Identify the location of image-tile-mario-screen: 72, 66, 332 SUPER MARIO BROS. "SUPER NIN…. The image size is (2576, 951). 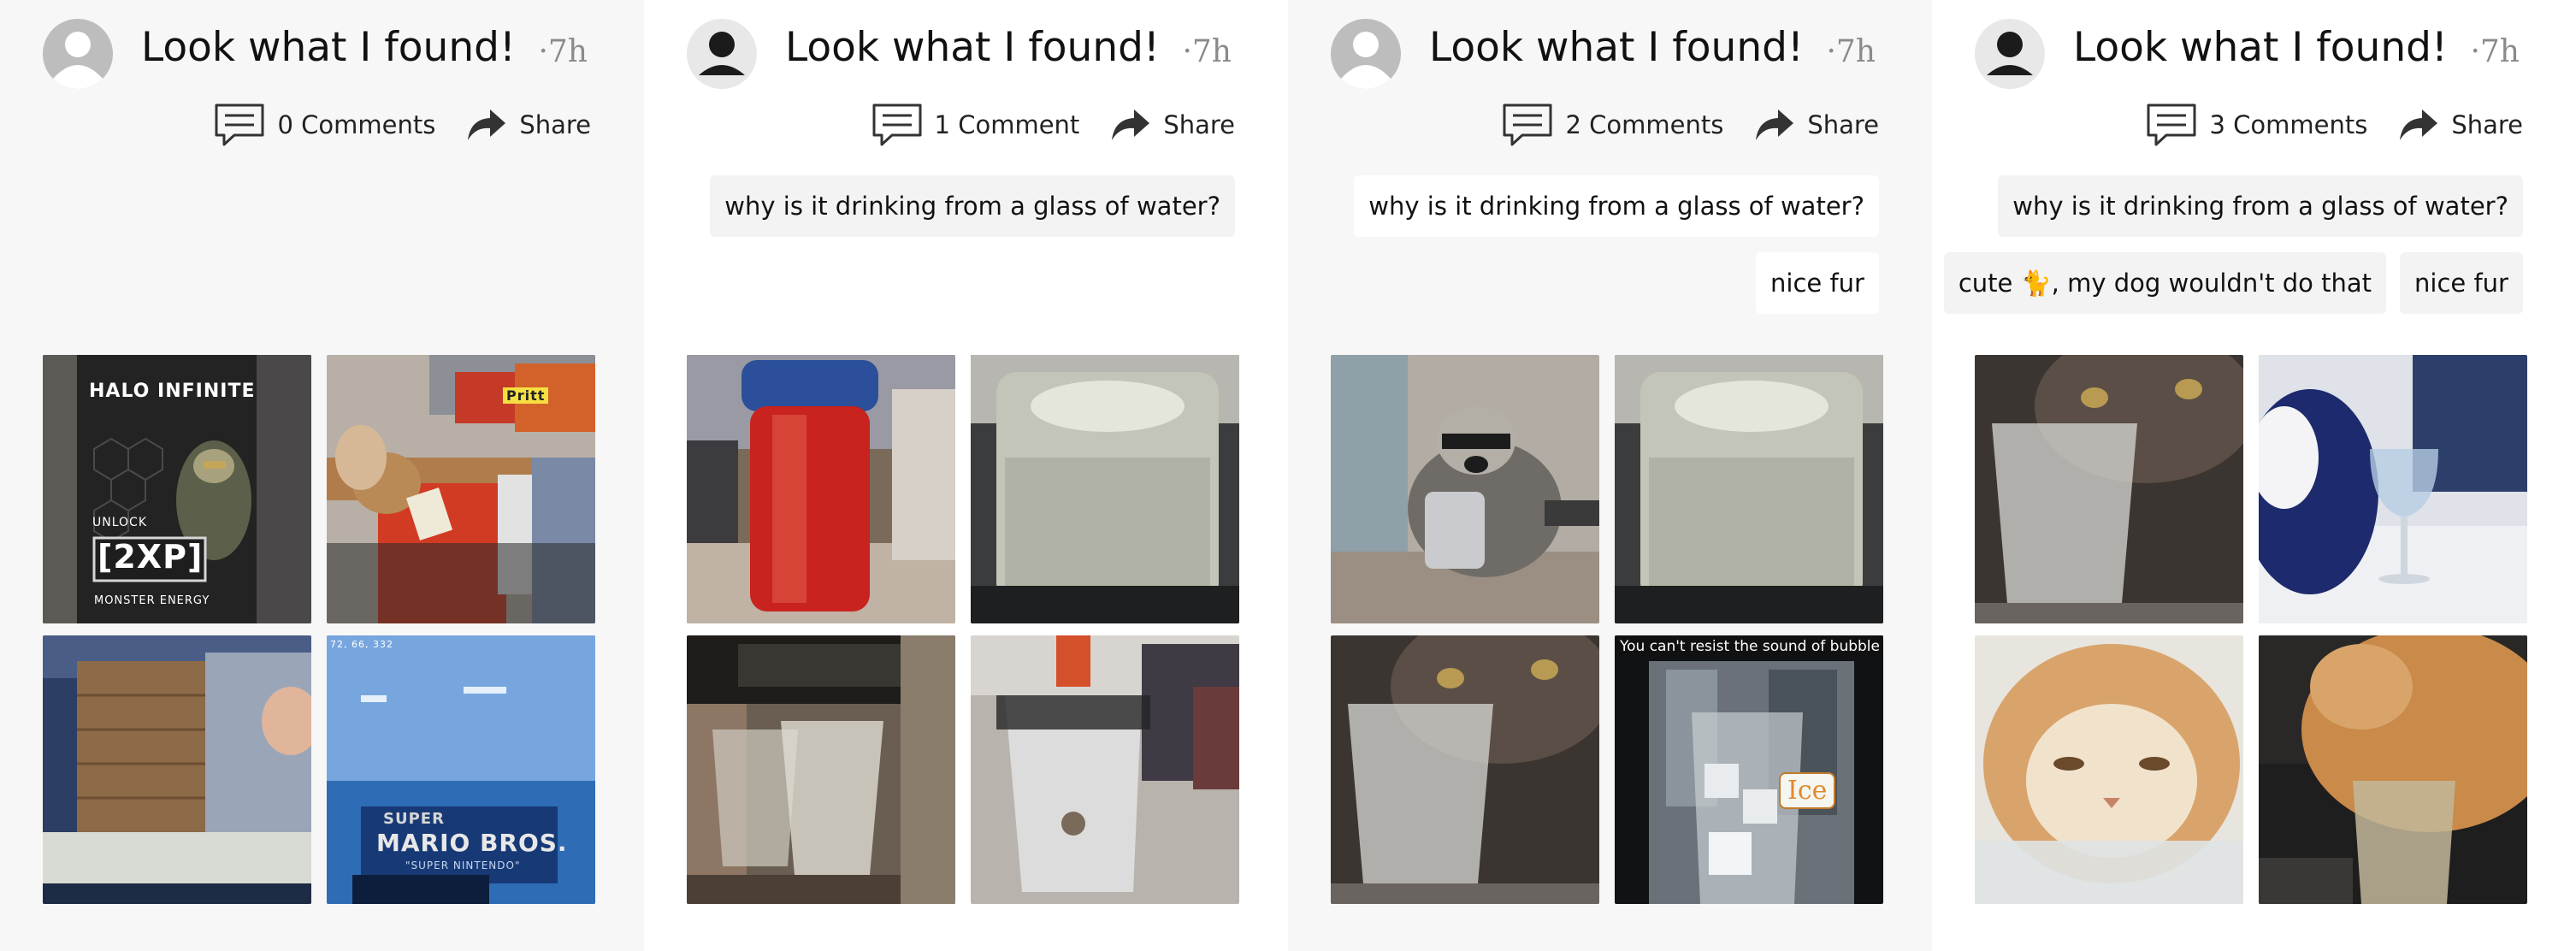
(461, 769).